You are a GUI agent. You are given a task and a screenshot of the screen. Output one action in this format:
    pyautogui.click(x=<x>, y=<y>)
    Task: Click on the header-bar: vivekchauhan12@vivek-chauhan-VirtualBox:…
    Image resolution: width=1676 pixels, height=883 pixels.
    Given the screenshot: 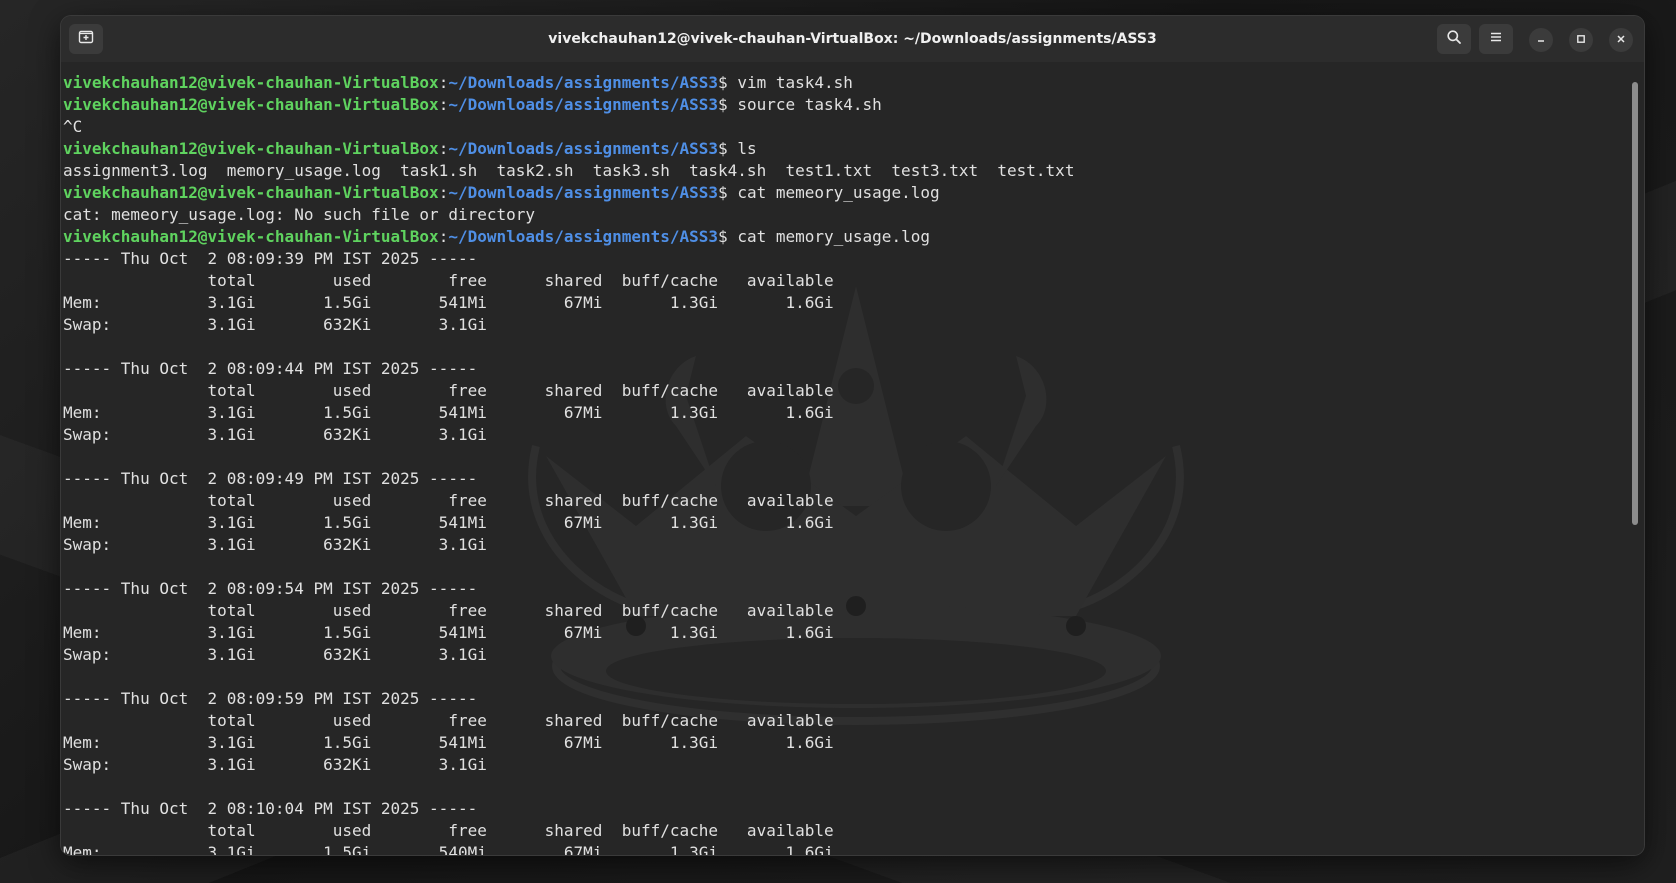 What is the action you would take?
    pyautogui.click(x=852, y=39)
    